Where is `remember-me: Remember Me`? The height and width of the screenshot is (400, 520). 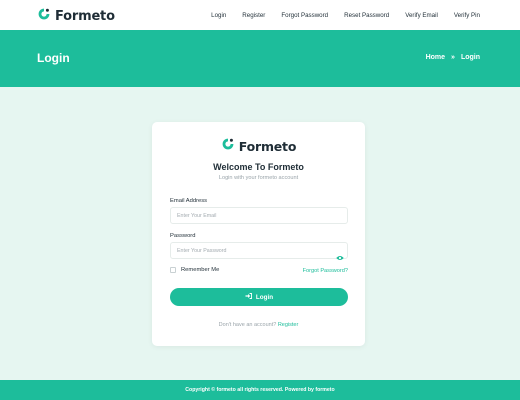 remember-me: Remember Me is located at coordinates (194, 270).